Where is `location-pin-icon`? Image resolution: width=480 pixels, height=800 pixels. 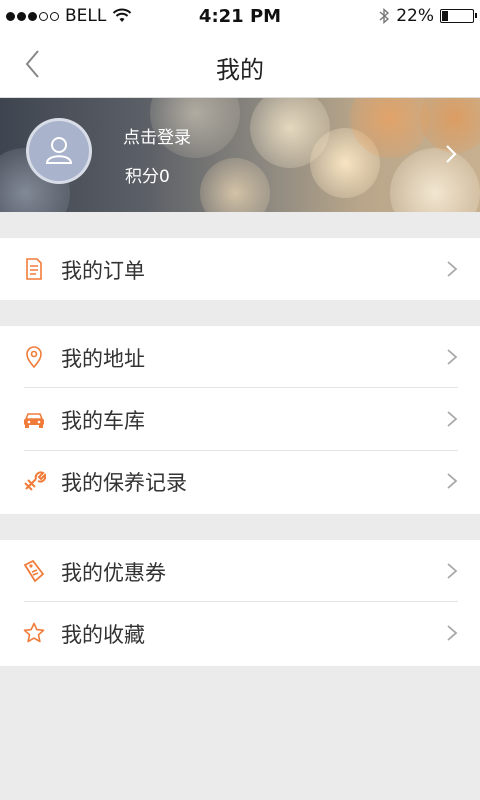
location-pin-icon is located at coordinates (34, 357).